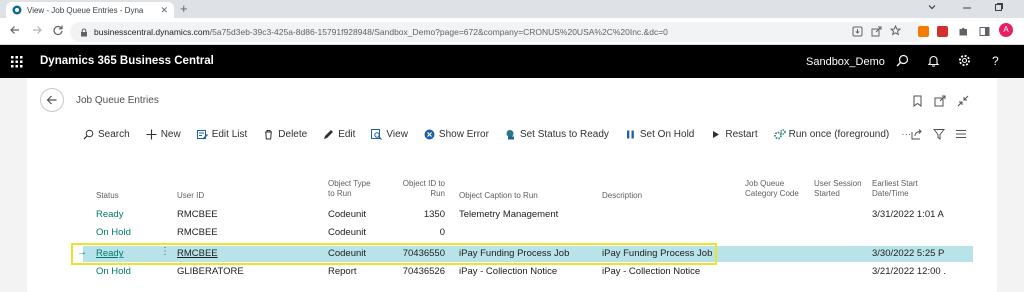 This screenshot has height=292, width=1024. I want to click on new-tab-button: +, so click(184, 8).